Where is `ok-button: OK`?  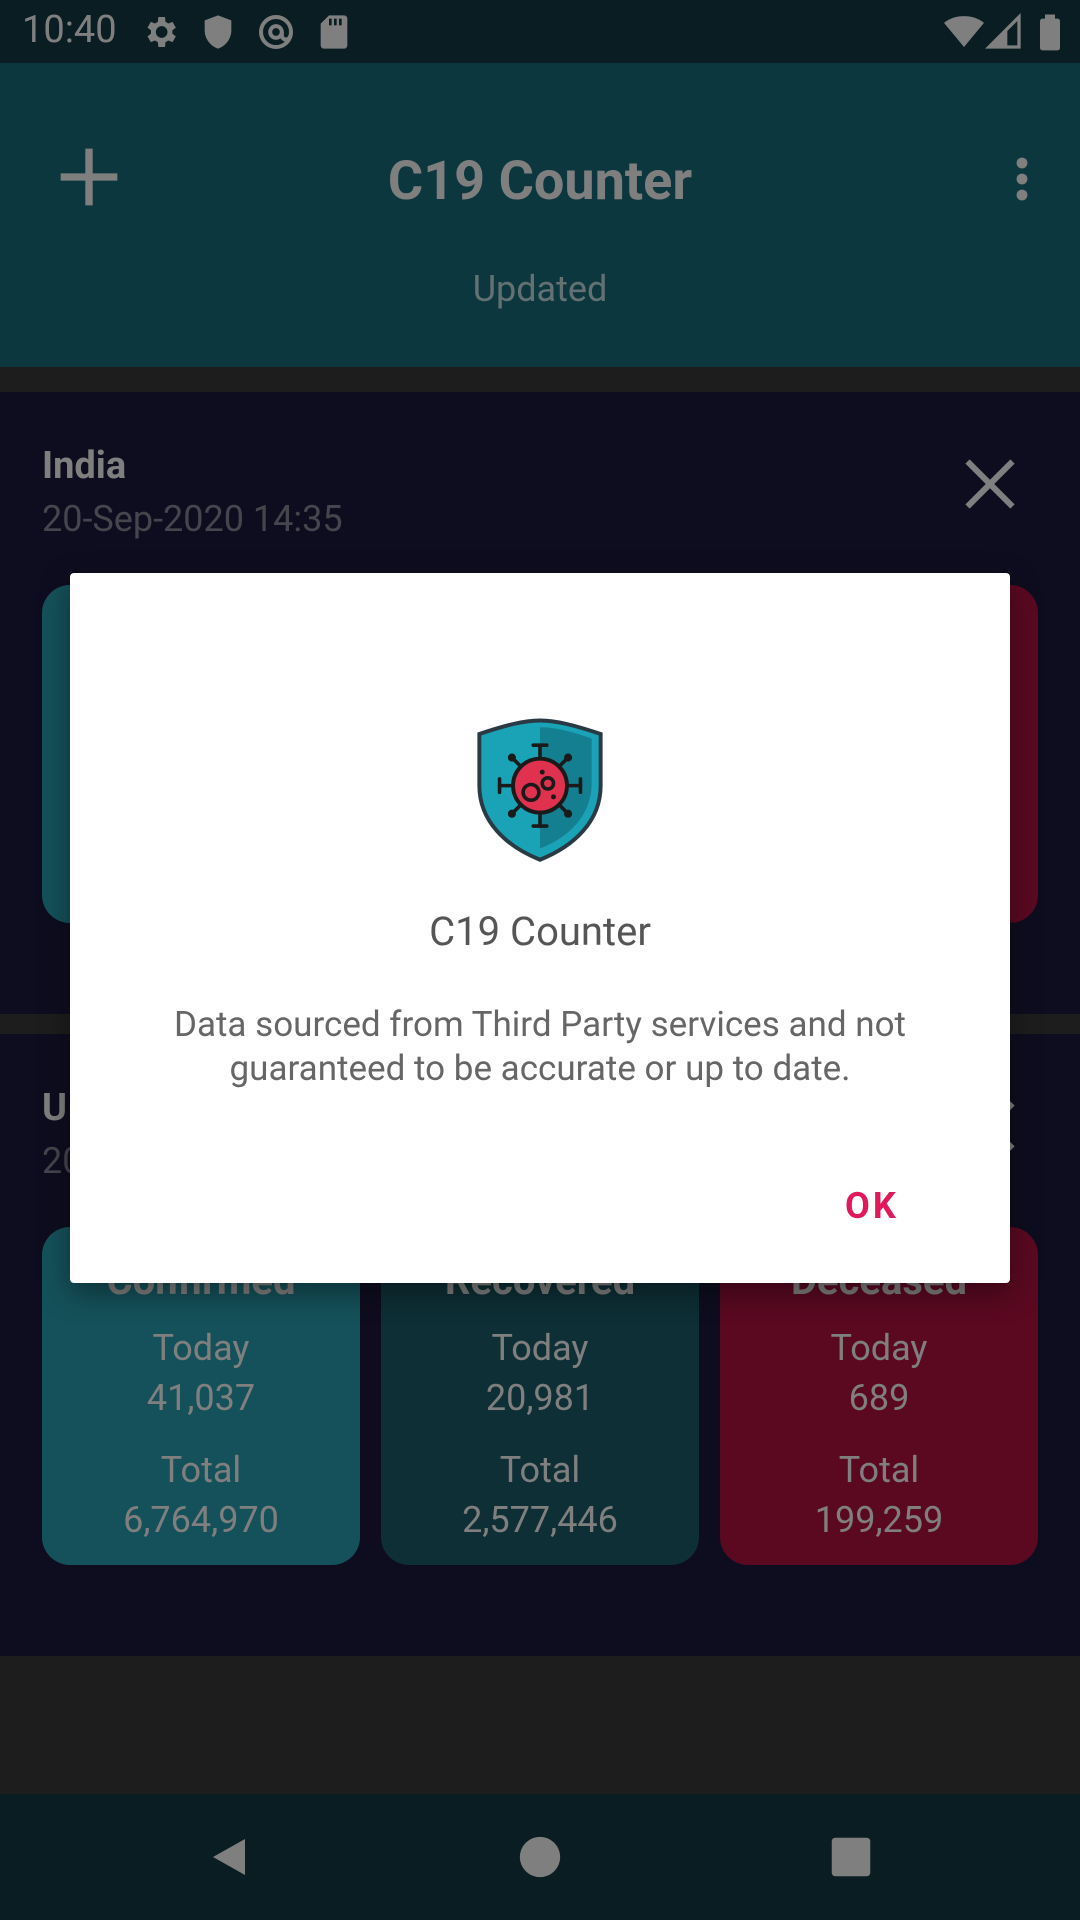 ok-button: OK is located at coordinates (872, 1206).